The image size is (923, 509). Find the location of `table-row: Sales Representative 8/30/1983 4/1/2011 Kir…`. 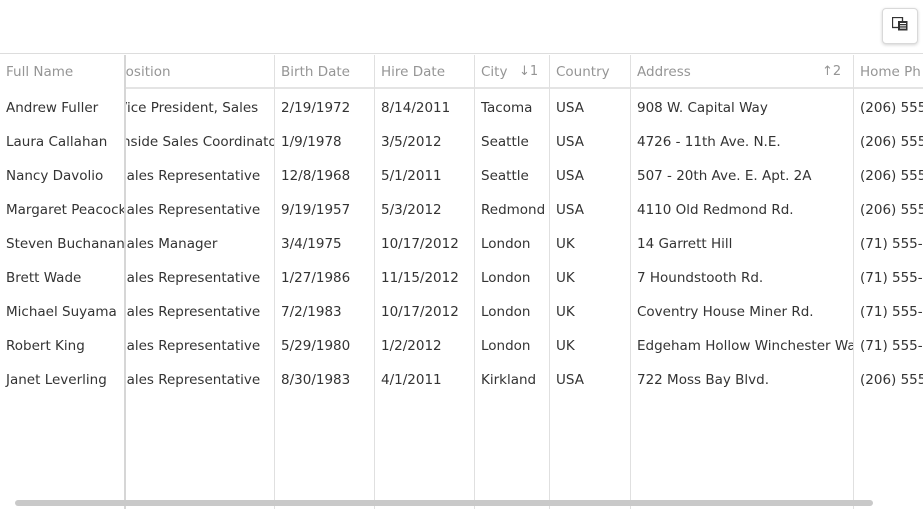

table-row: Sales Representative 8/30/1983 4/1/2011 Kir… is located at coordinates (461, 380).